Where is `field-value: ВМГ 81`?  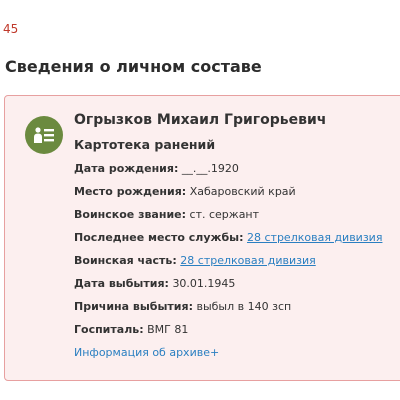
field-value: ВМГ 81 is located at coordinates (168, 329).